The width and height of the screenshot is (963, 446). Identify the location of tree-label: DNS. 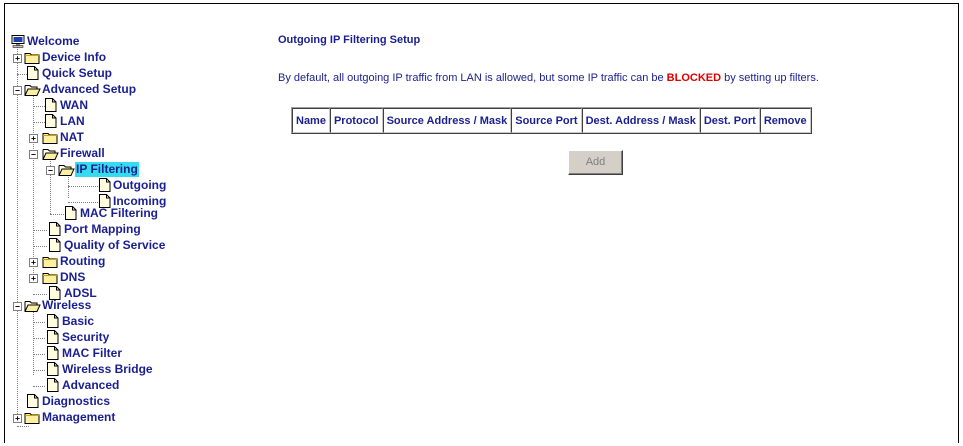
(72, 277).